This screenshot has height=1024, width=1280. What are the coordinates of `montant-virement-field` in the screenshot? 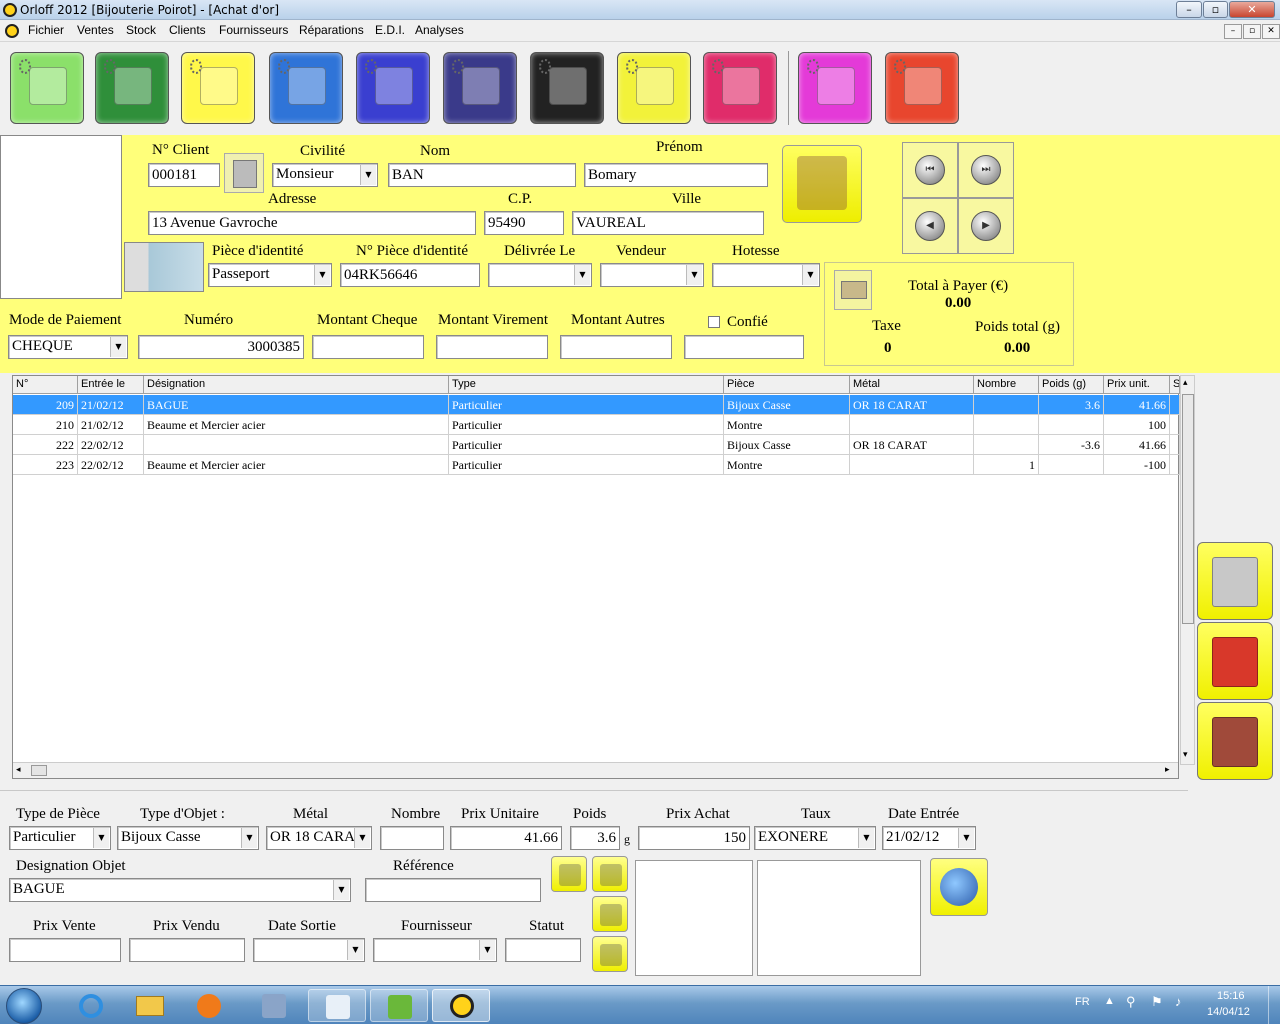 It's located at (492, 347).